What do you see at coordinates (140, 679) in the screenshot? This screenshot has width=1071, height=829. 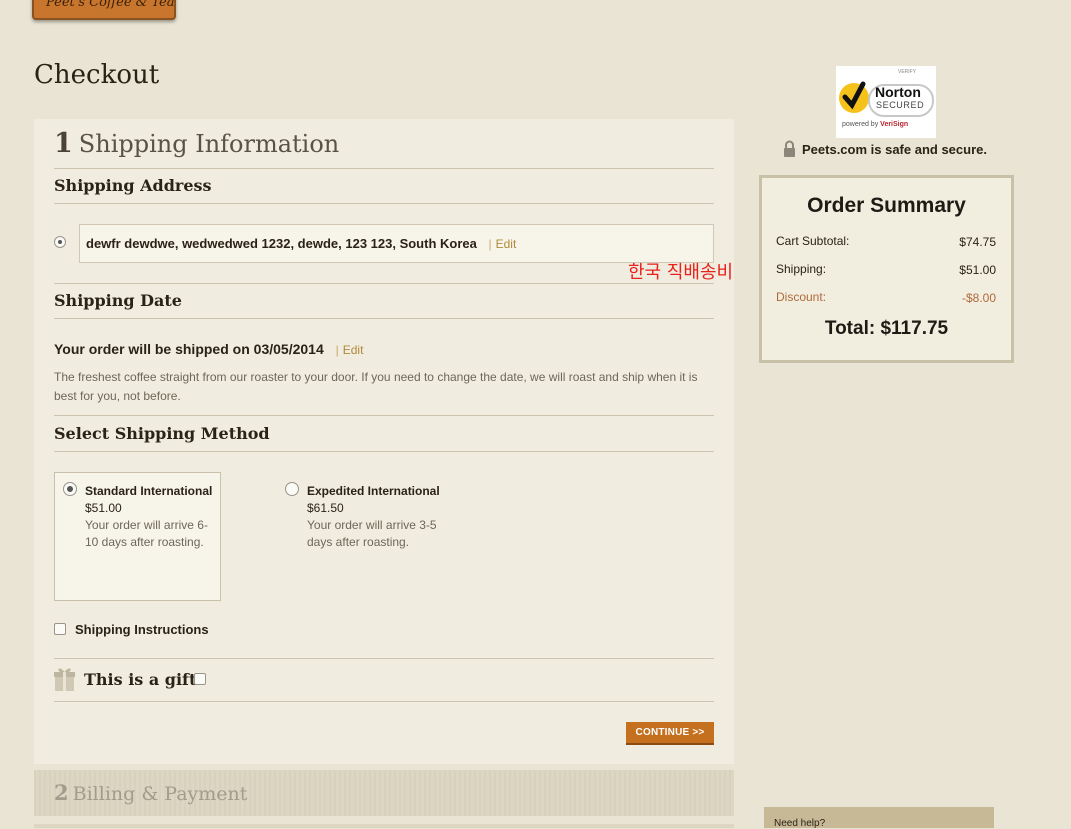 I see `gift-label: This is a gift` at bounding box center [140, 679].